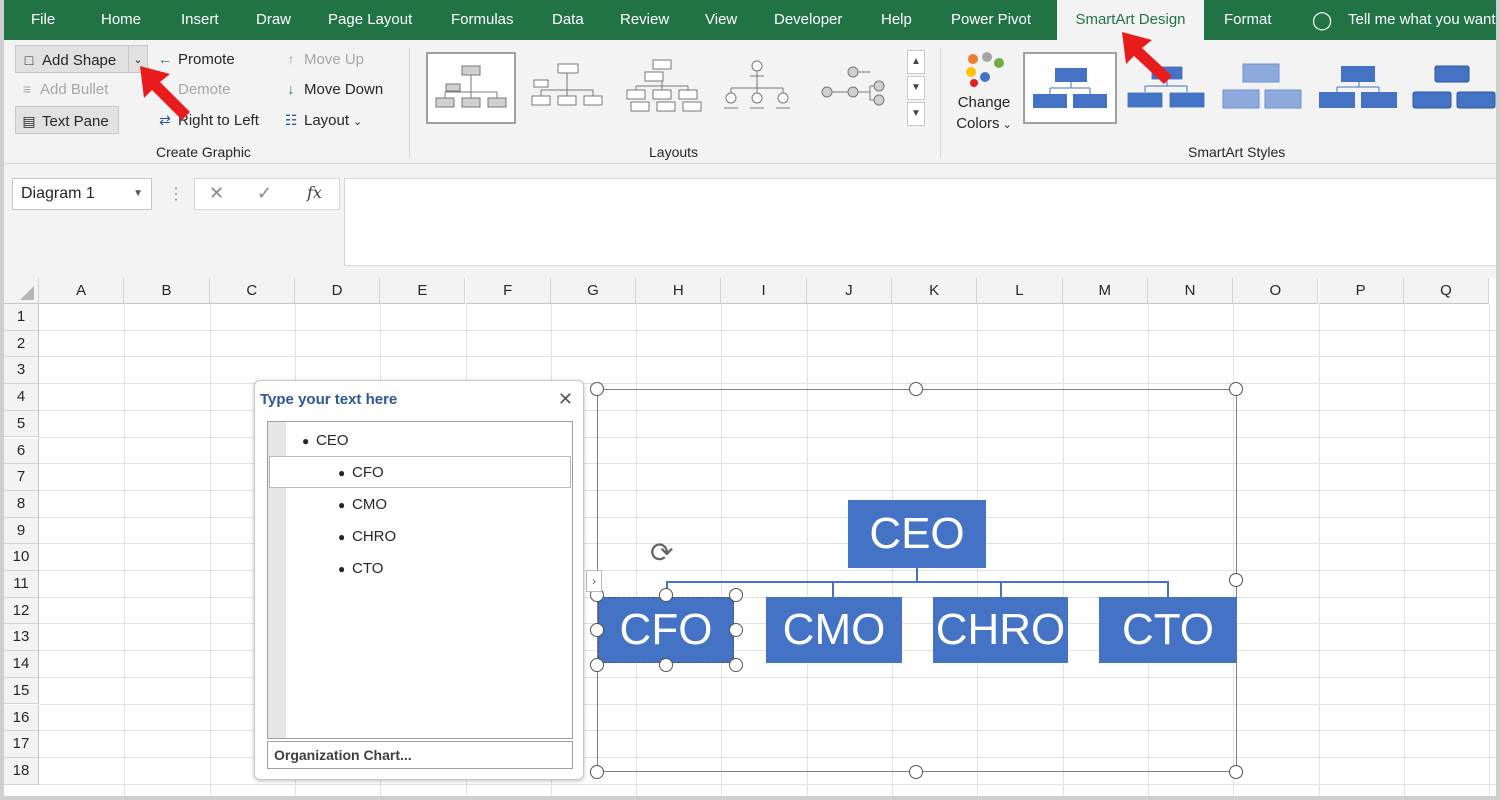  What do you see at coordinates (808, 20) in the screenshot?
I see `tab-developer: Developer` at bounding box center [808, 20].